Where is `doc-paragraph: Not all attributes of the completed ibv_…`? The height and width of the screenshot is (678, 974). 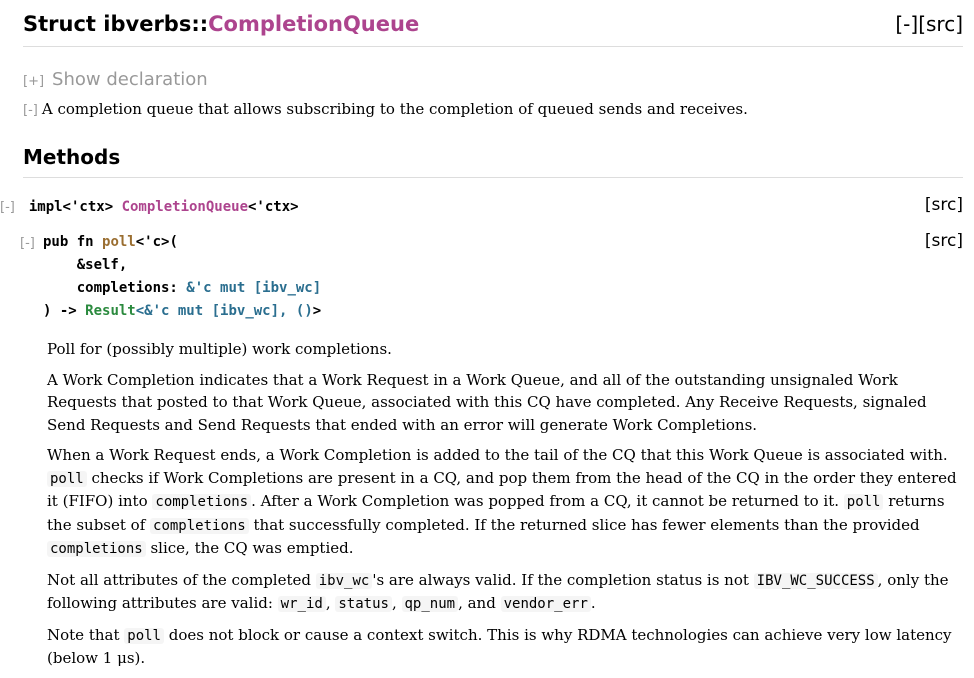
doc-paragraph: Not all attributes of the completed ibv_… is located at coordinates (503, 592).